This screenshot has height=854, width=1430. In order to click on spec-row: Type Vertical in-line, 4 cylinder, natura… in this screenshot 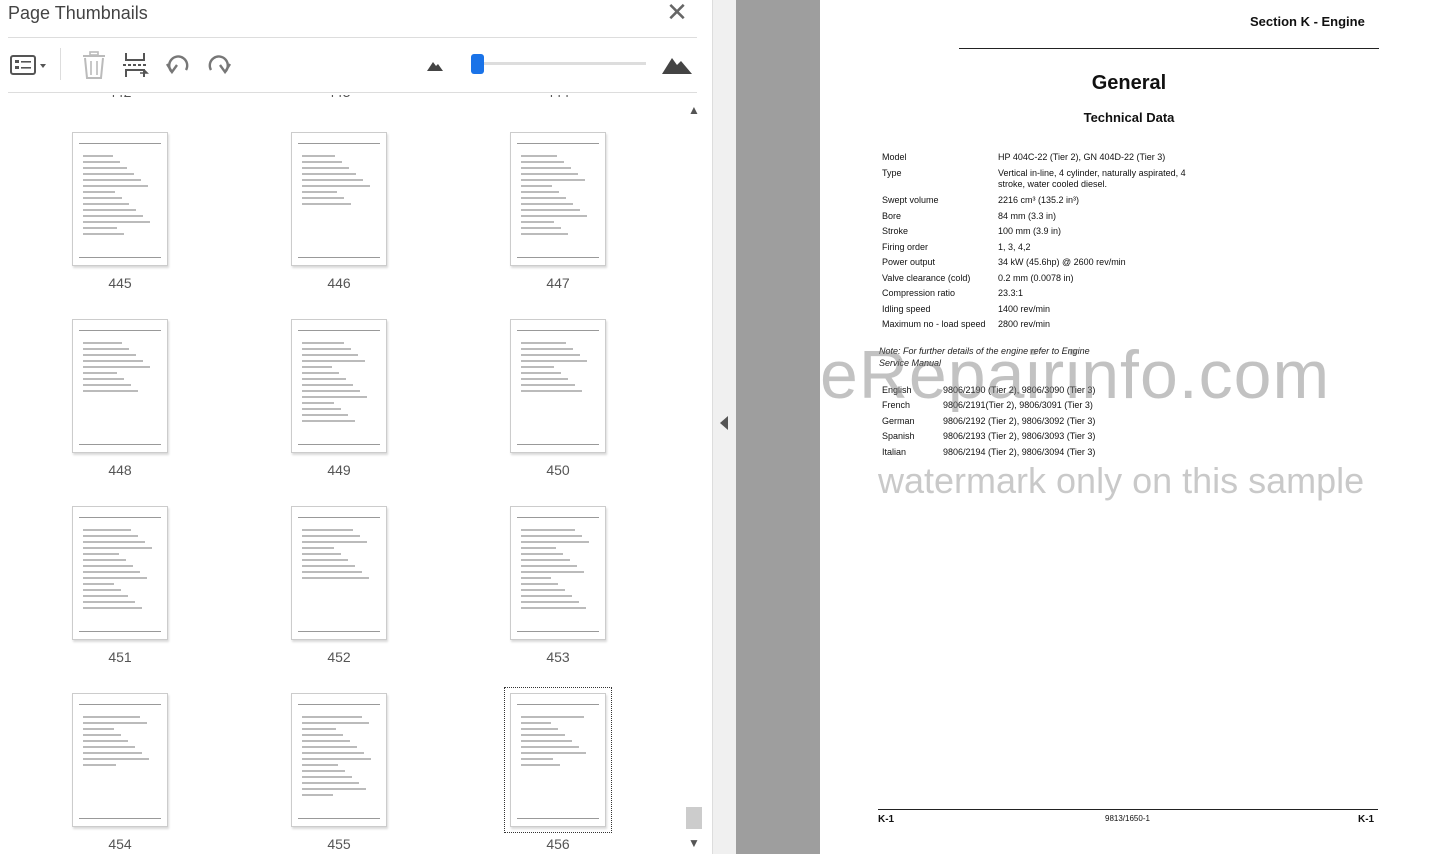, I will do `click(1042, 180)`.